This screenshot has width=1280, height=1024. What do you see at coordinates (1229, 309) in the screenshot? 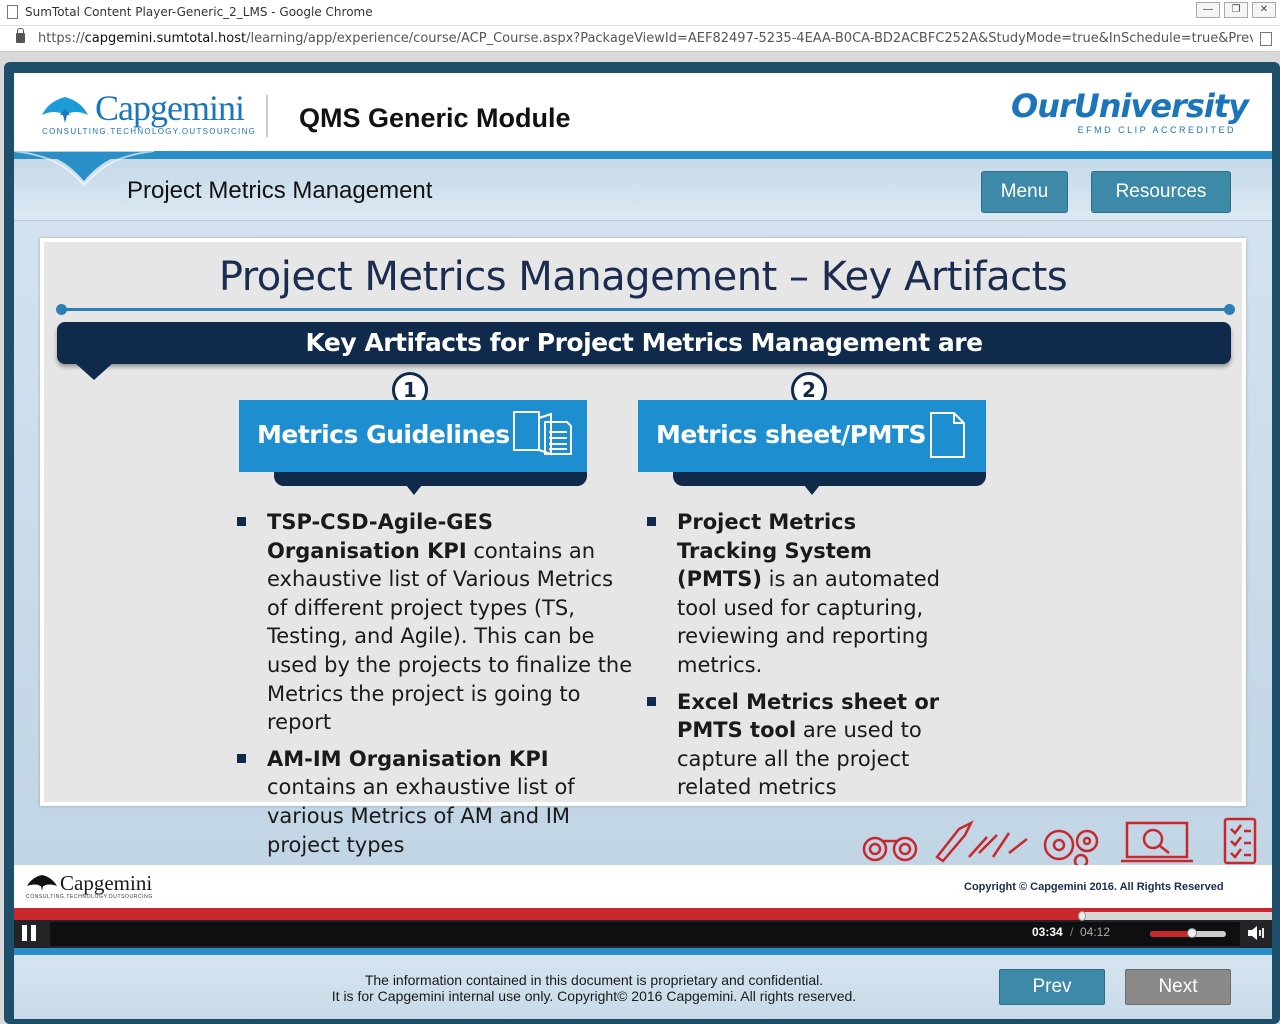
I see `rule-dot-right` at bounding box center [1229, 309].